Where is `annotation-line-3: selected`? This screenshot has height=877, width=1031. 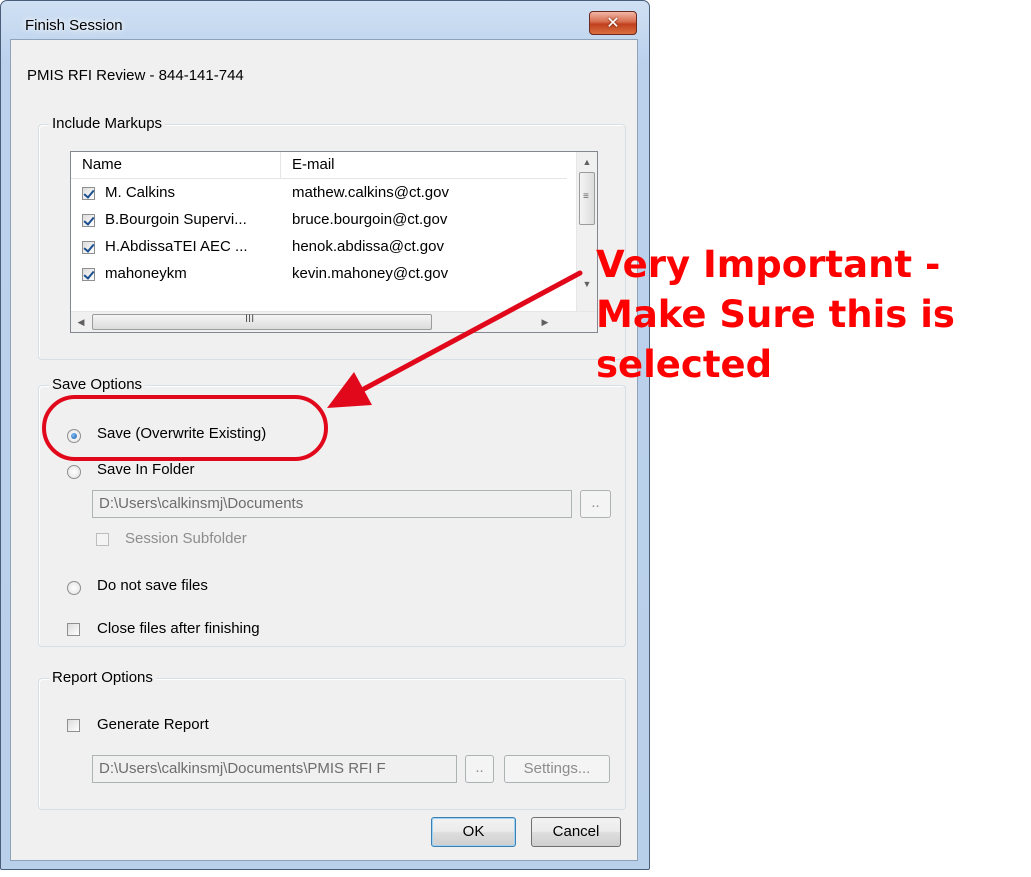 annotation-line-3: selected is located at coordinates (684, 364).